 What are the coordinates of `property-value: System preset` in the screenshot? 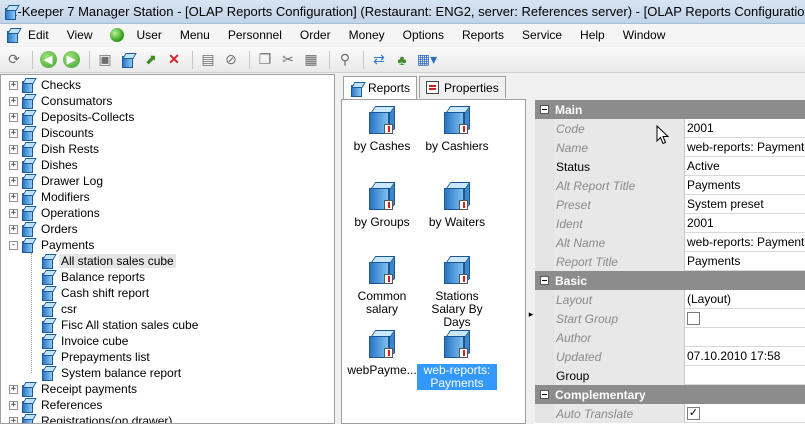 It's located at (745, 204).